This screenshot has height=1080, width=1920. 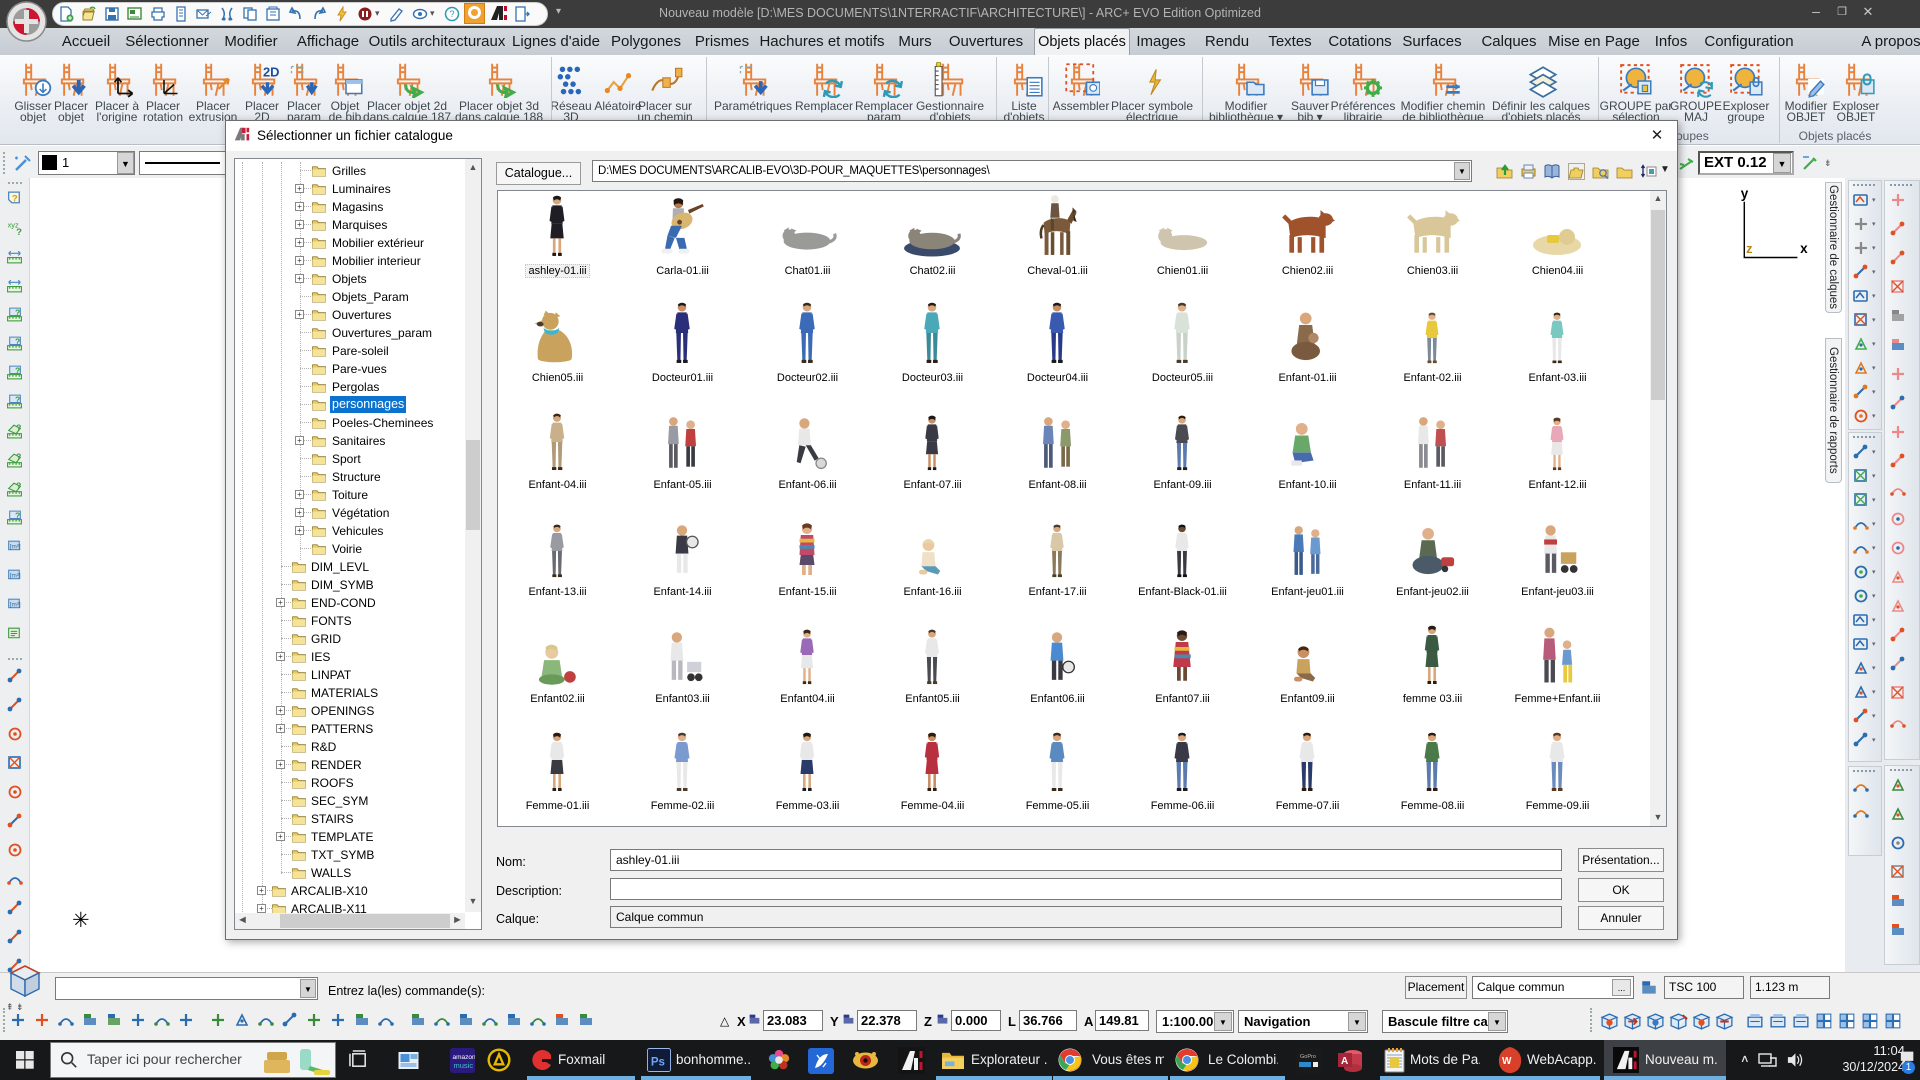 What do you see at coordinates (464, 1057) in the screenshot?
I see `svg-text: amazon` at bounding box center [464, 1057].